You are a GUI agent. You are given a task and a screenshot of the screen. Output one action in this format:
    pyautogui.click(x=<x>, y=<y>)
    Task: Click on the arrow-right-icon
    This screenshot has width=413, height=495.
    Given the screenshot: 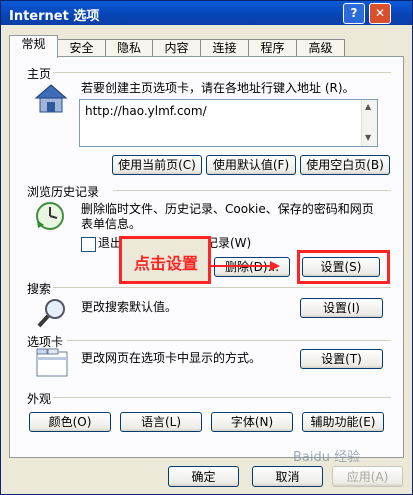 What is the action you would take?
    pyautogui.click(x=275, y=266)
    